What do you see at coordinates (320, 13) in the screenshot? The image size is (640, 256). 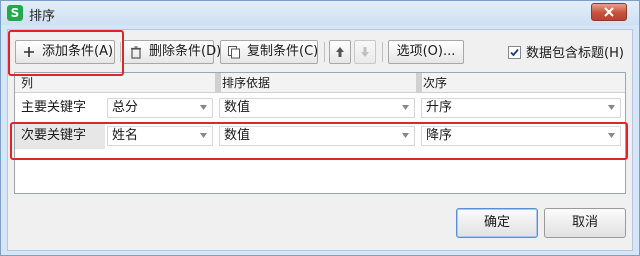 I see `title-bar: S 排序` at bounding box center [320, 13].